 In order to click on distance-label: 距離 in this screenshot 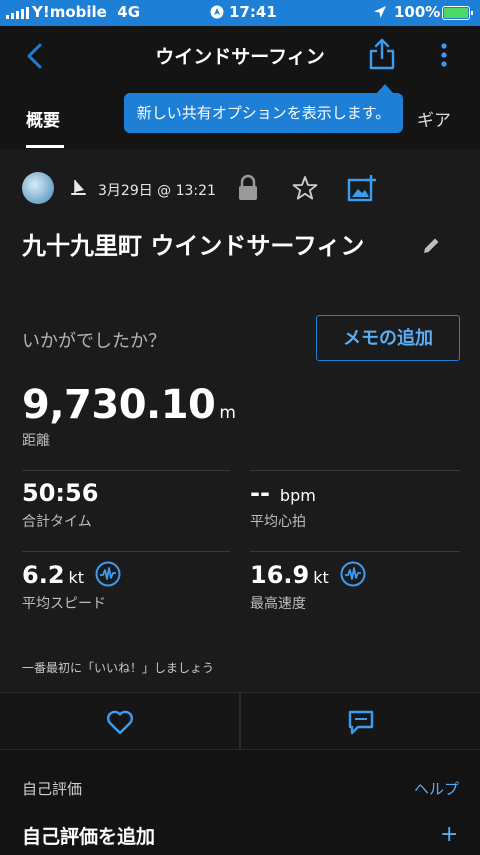, I will do `click(36, 441)`.